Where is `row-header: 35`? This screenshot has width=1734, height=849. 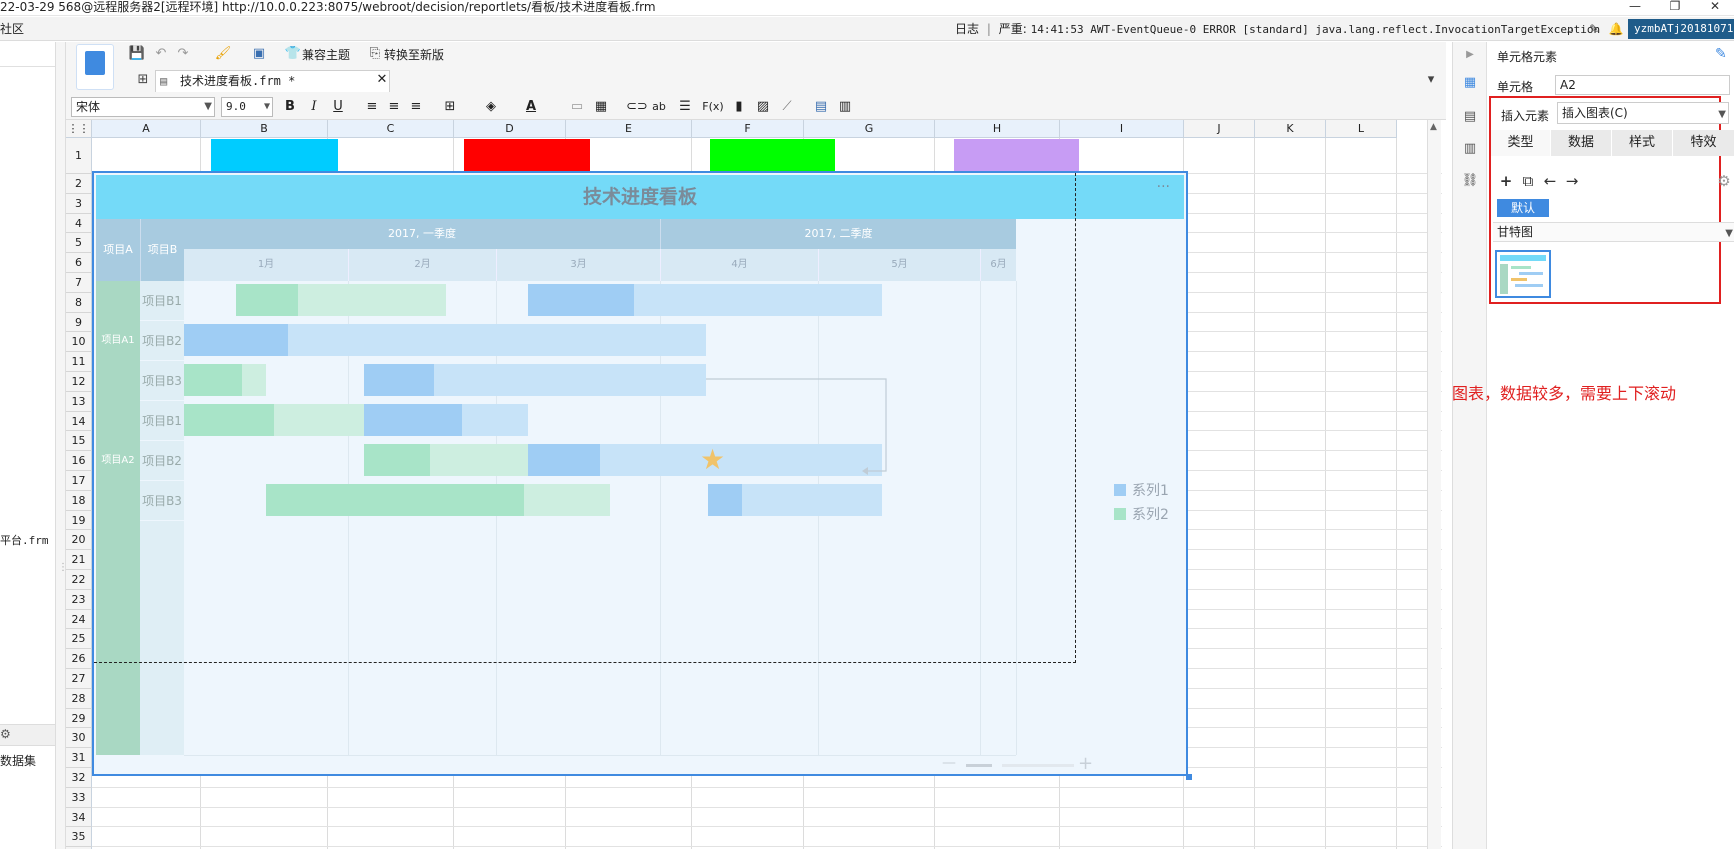
row-header: 35 is located at coordinates (79, 837).